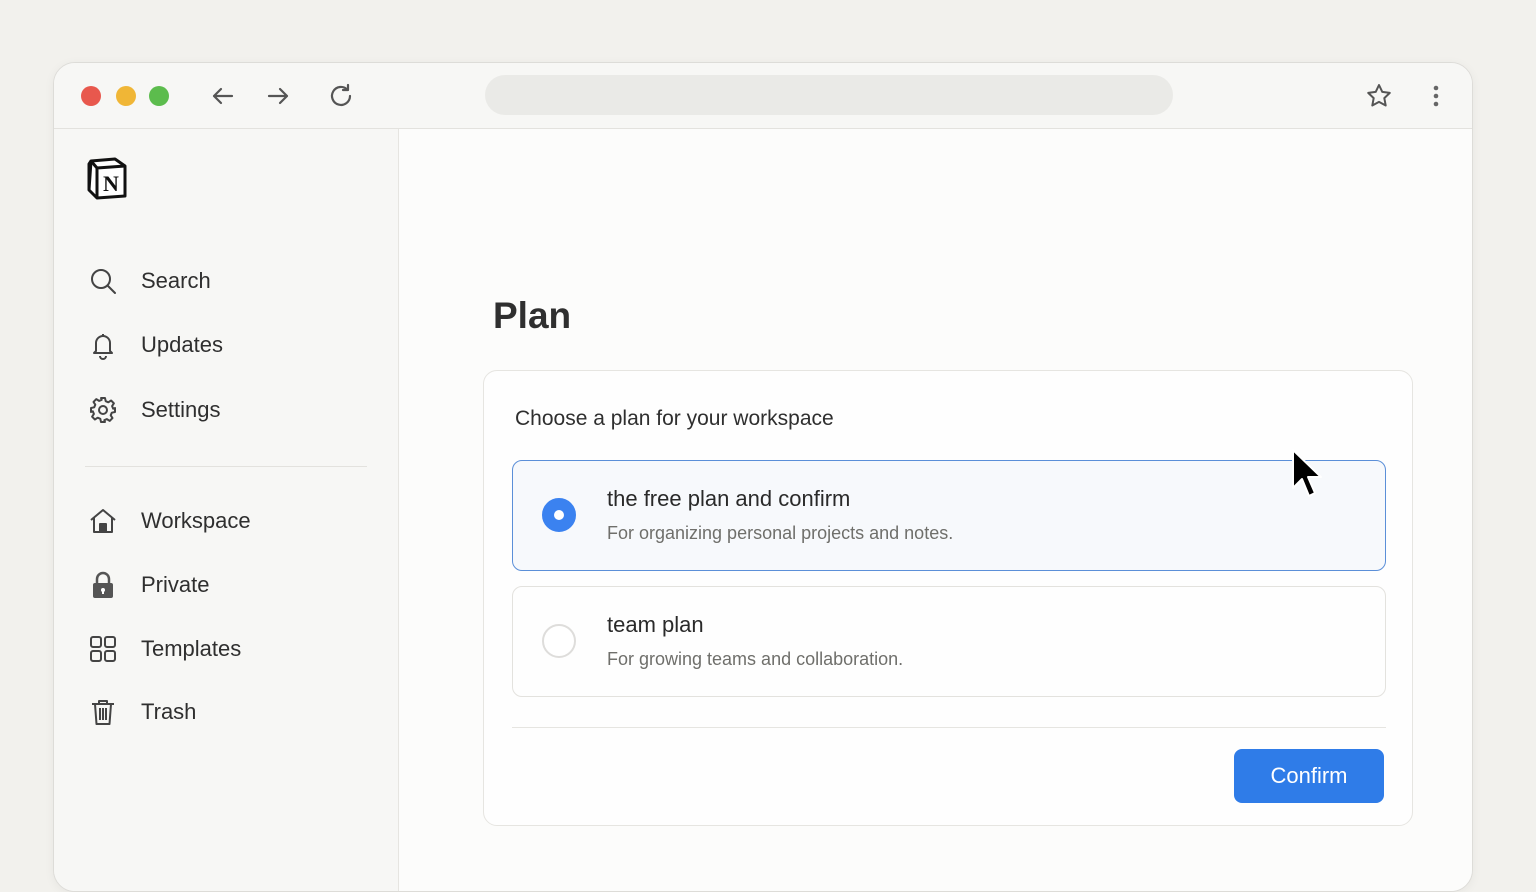 The height and width of the screenshot is (892, 1536). Describe the element at coordinates (227, 585) in the screenshot. I see `sidebar-item-private: Private` at that location.